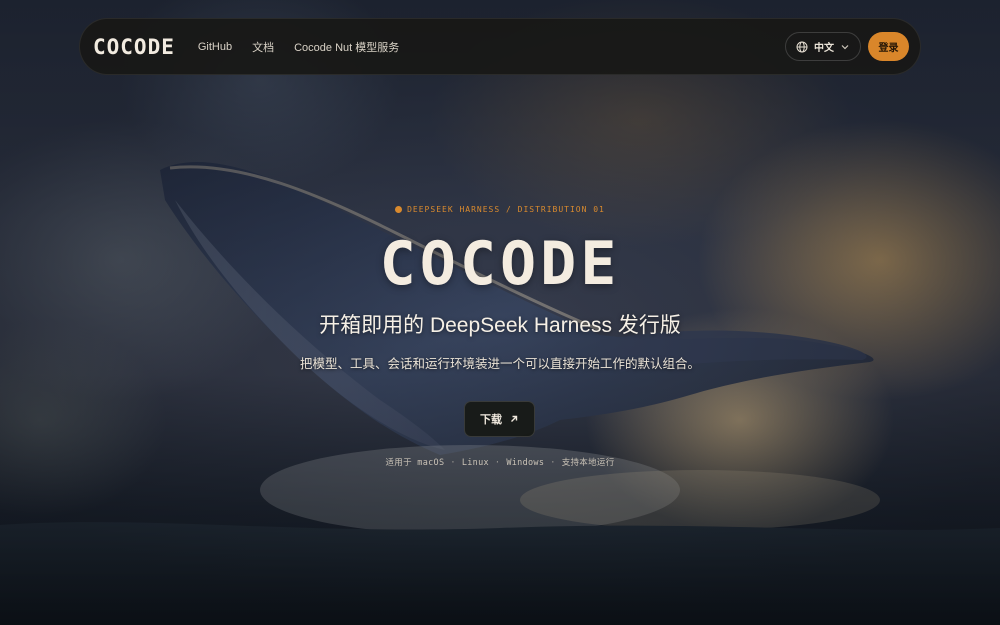 Image resolution: width=1000 pixels, height=625 pixels. Describe the element at coordinates (500, 46) in the screenshot. I see `top-navbar: COCODE GitHub 文档 Cocode Nut 模型服务 中文 登录` at that location.